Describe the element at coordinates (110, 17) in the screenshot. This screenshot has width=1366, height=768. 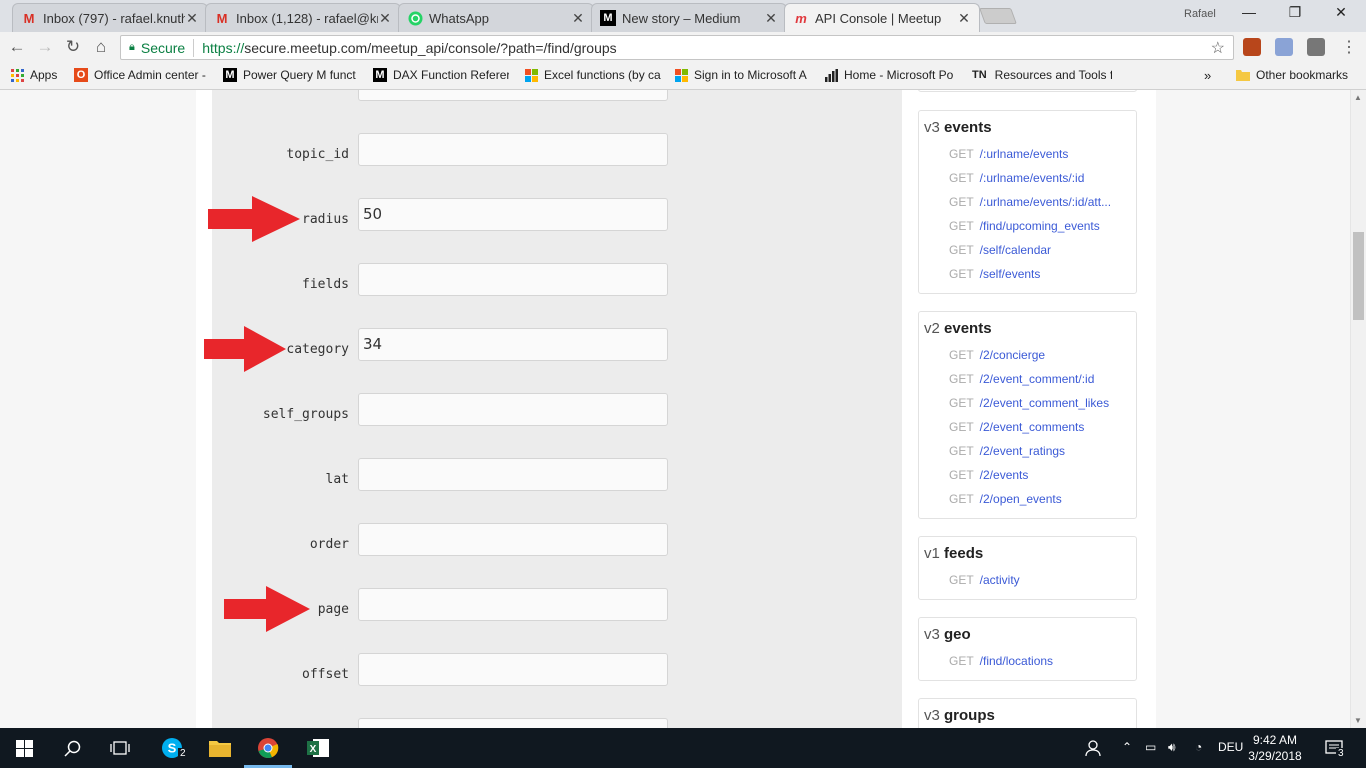
I see `tab-gmail-1: M Inbox (797) - rafael.knuth ✕` at that location.